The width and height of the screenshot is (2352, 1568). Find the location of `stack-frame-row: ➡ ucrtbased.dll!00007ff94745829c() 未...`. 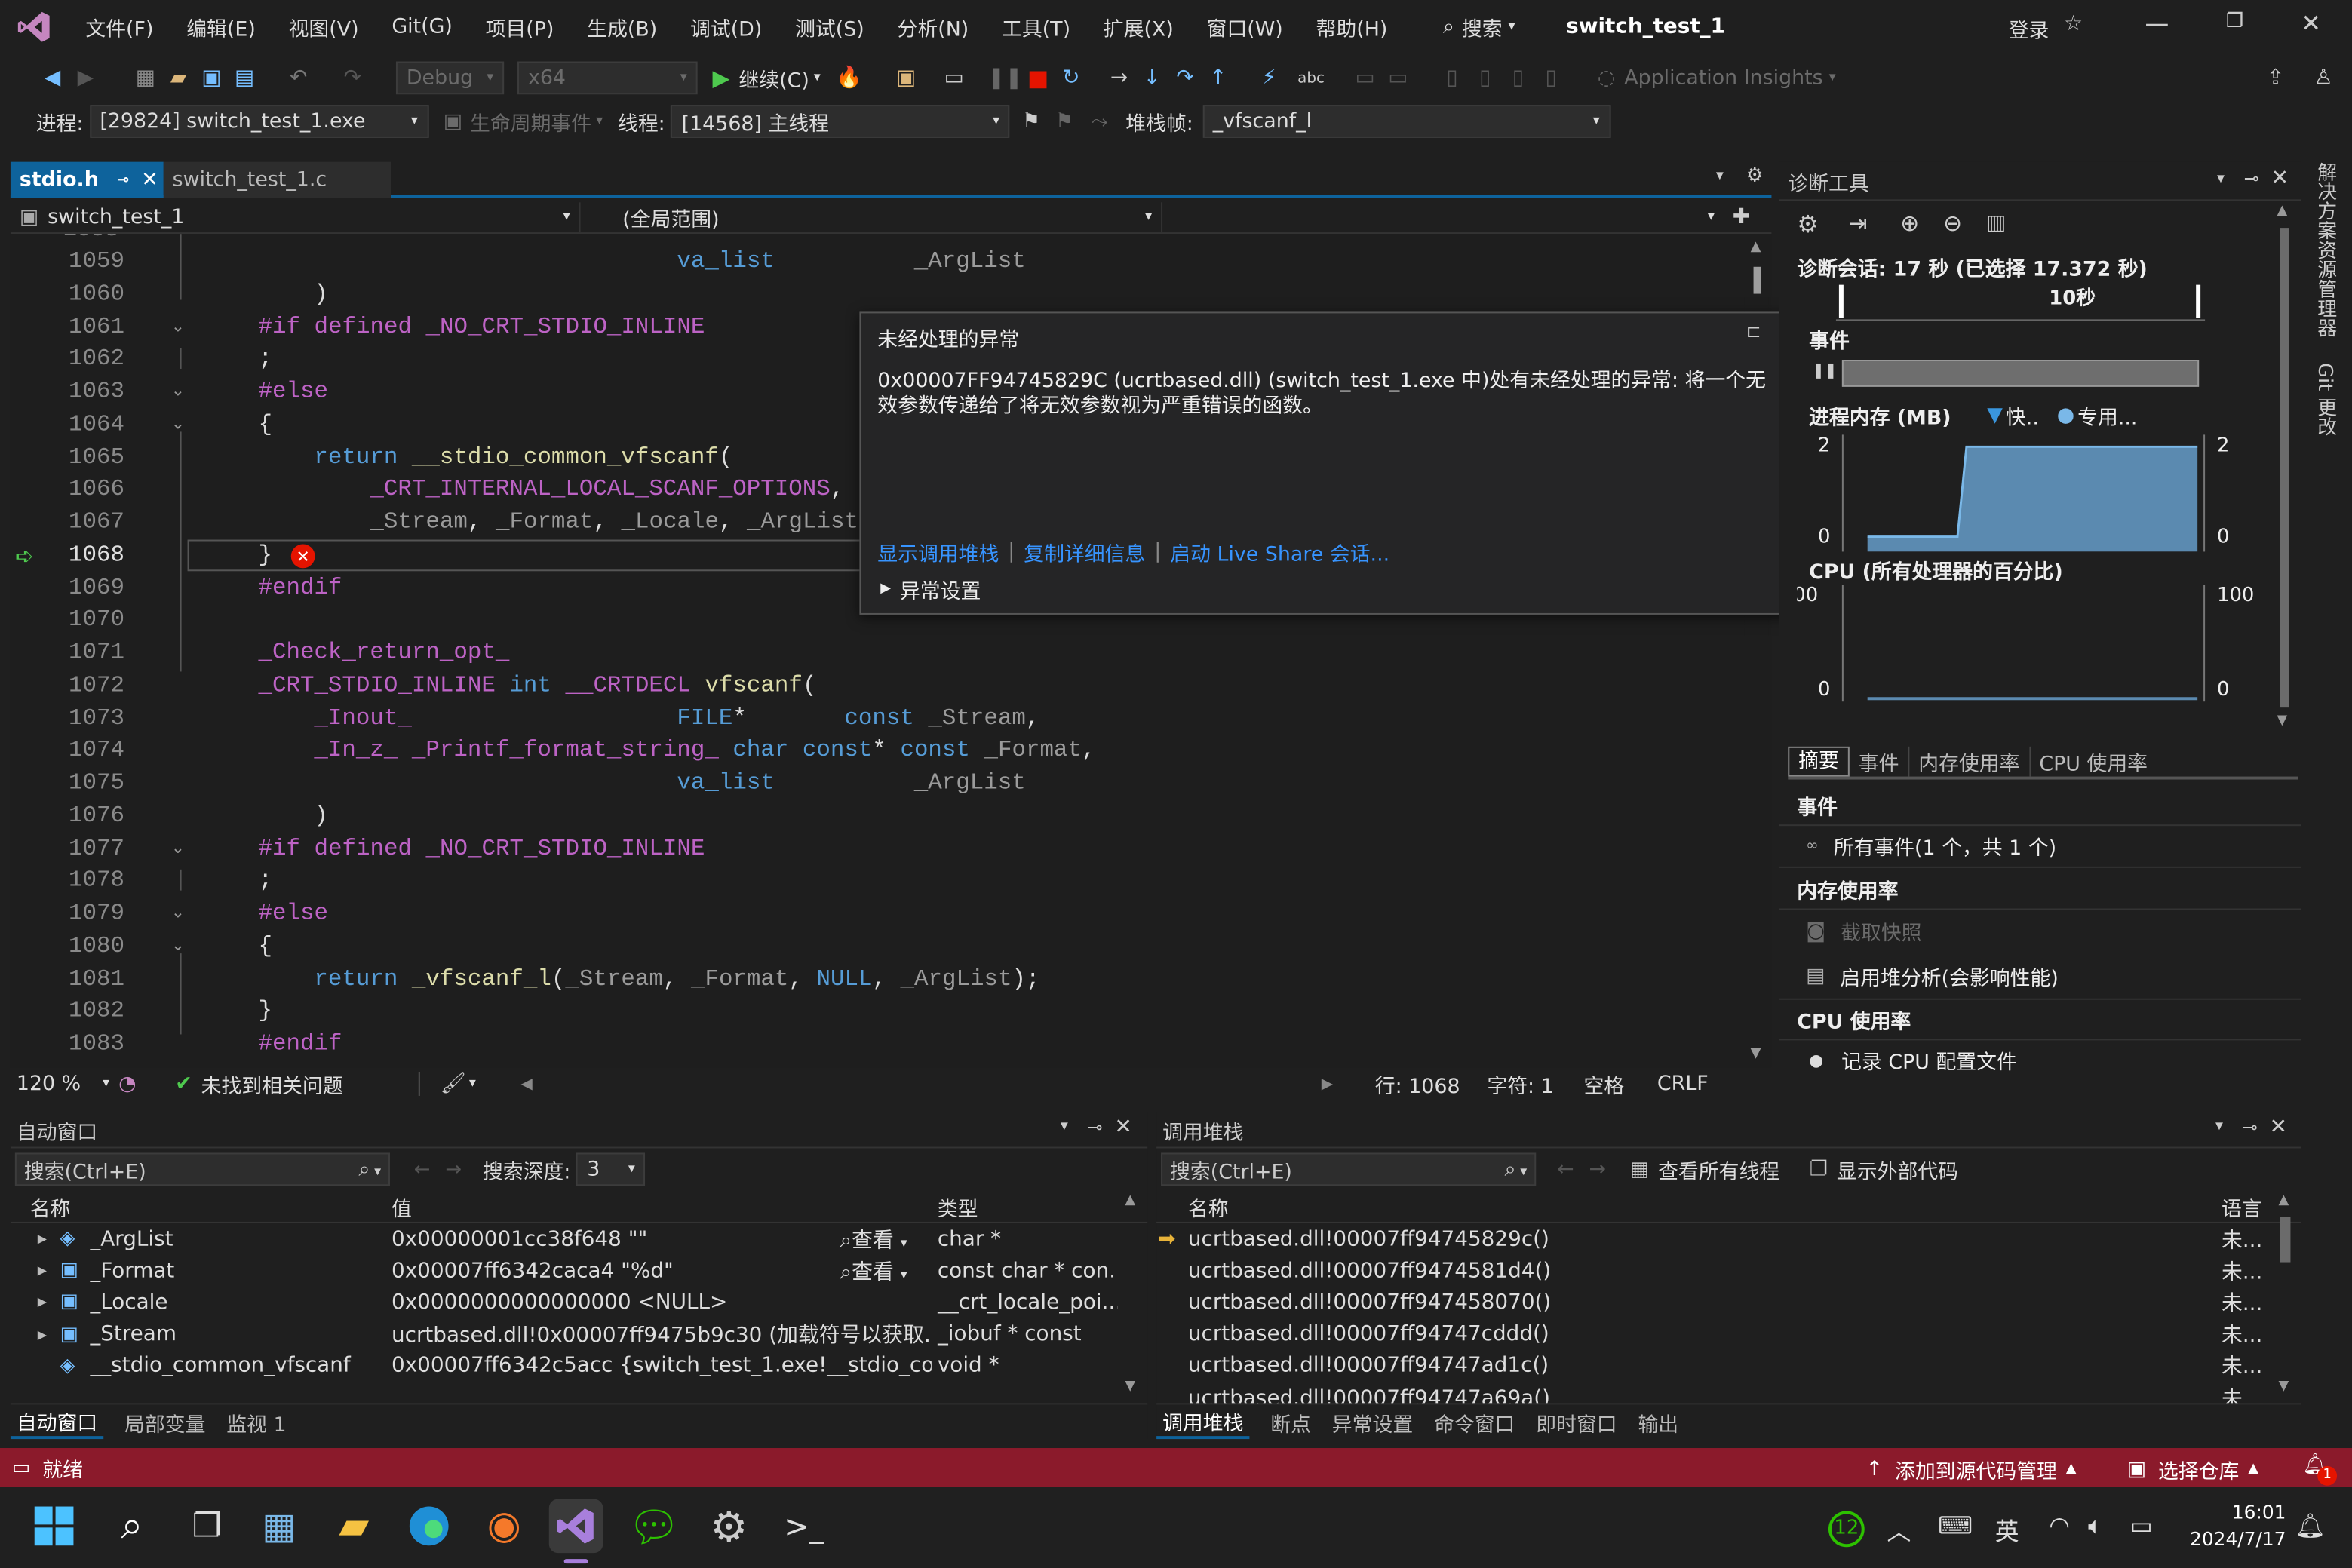

stack-frame-row: ➡ ucrtbased.dll!00007ff94745829c() 未... is located at coordinates (1714, 1239).